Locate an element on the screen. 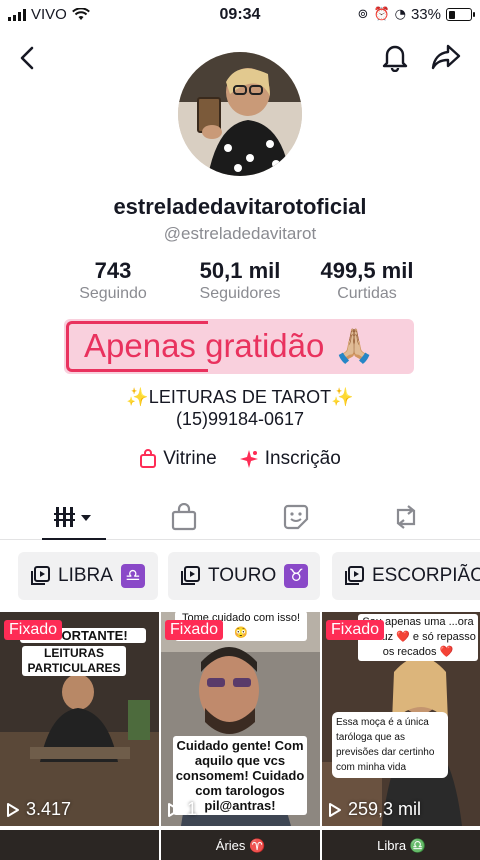 This screenshot has height=860, width=480. tab-reposts is located at coordinates (406, 517).